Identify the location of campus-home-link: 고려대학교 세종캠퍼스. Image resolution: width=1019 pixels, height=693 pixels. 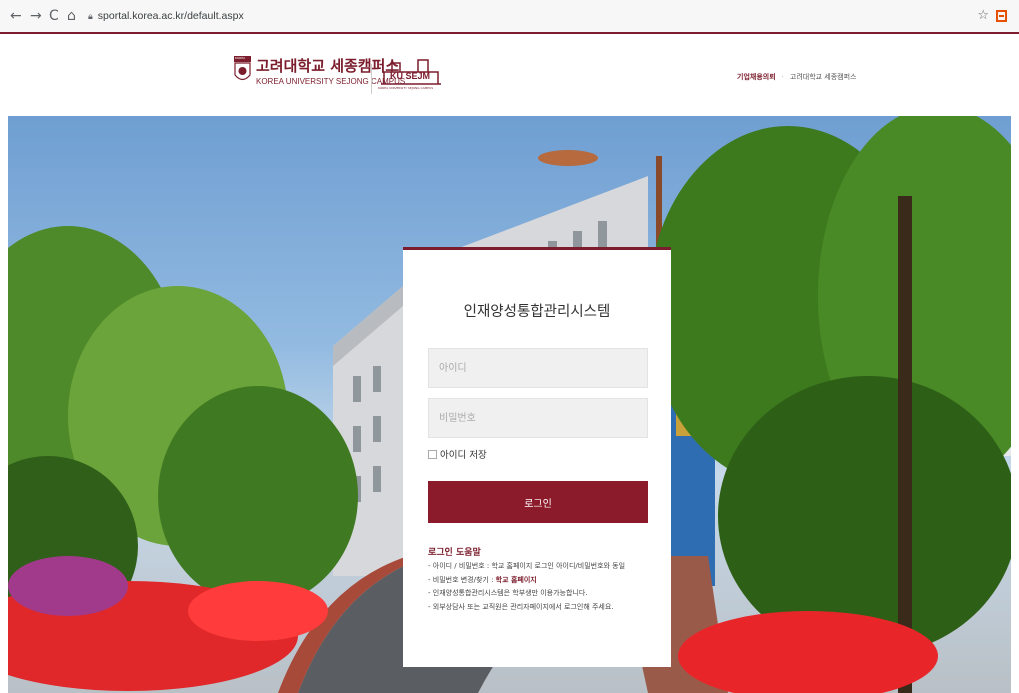
(823, 77).